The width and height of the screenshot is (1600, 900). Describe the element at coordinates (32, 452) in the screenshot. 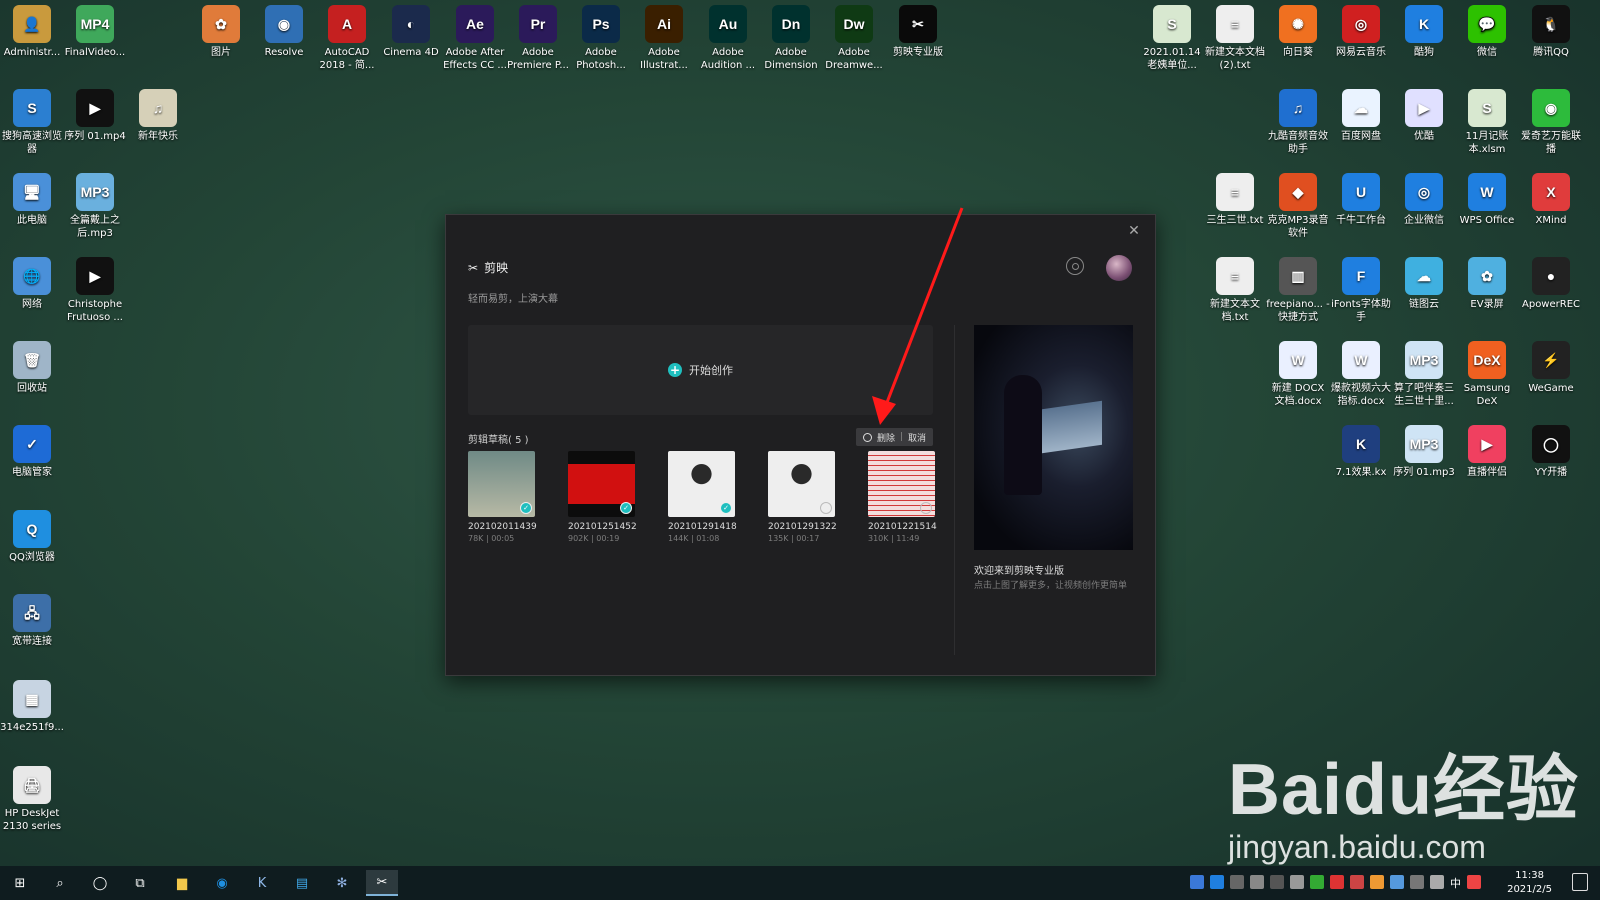

I see `desktop-icon: ✓ 电脑管家` at that location.